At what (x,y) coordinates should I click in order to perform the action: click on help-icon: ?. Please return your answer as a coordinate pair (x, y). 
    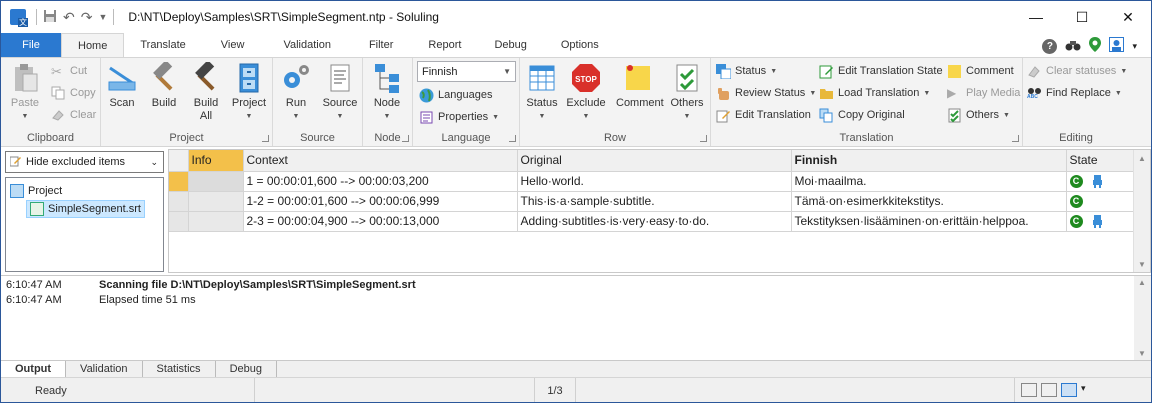
    Looking at the image, I should click on (1050, 46).